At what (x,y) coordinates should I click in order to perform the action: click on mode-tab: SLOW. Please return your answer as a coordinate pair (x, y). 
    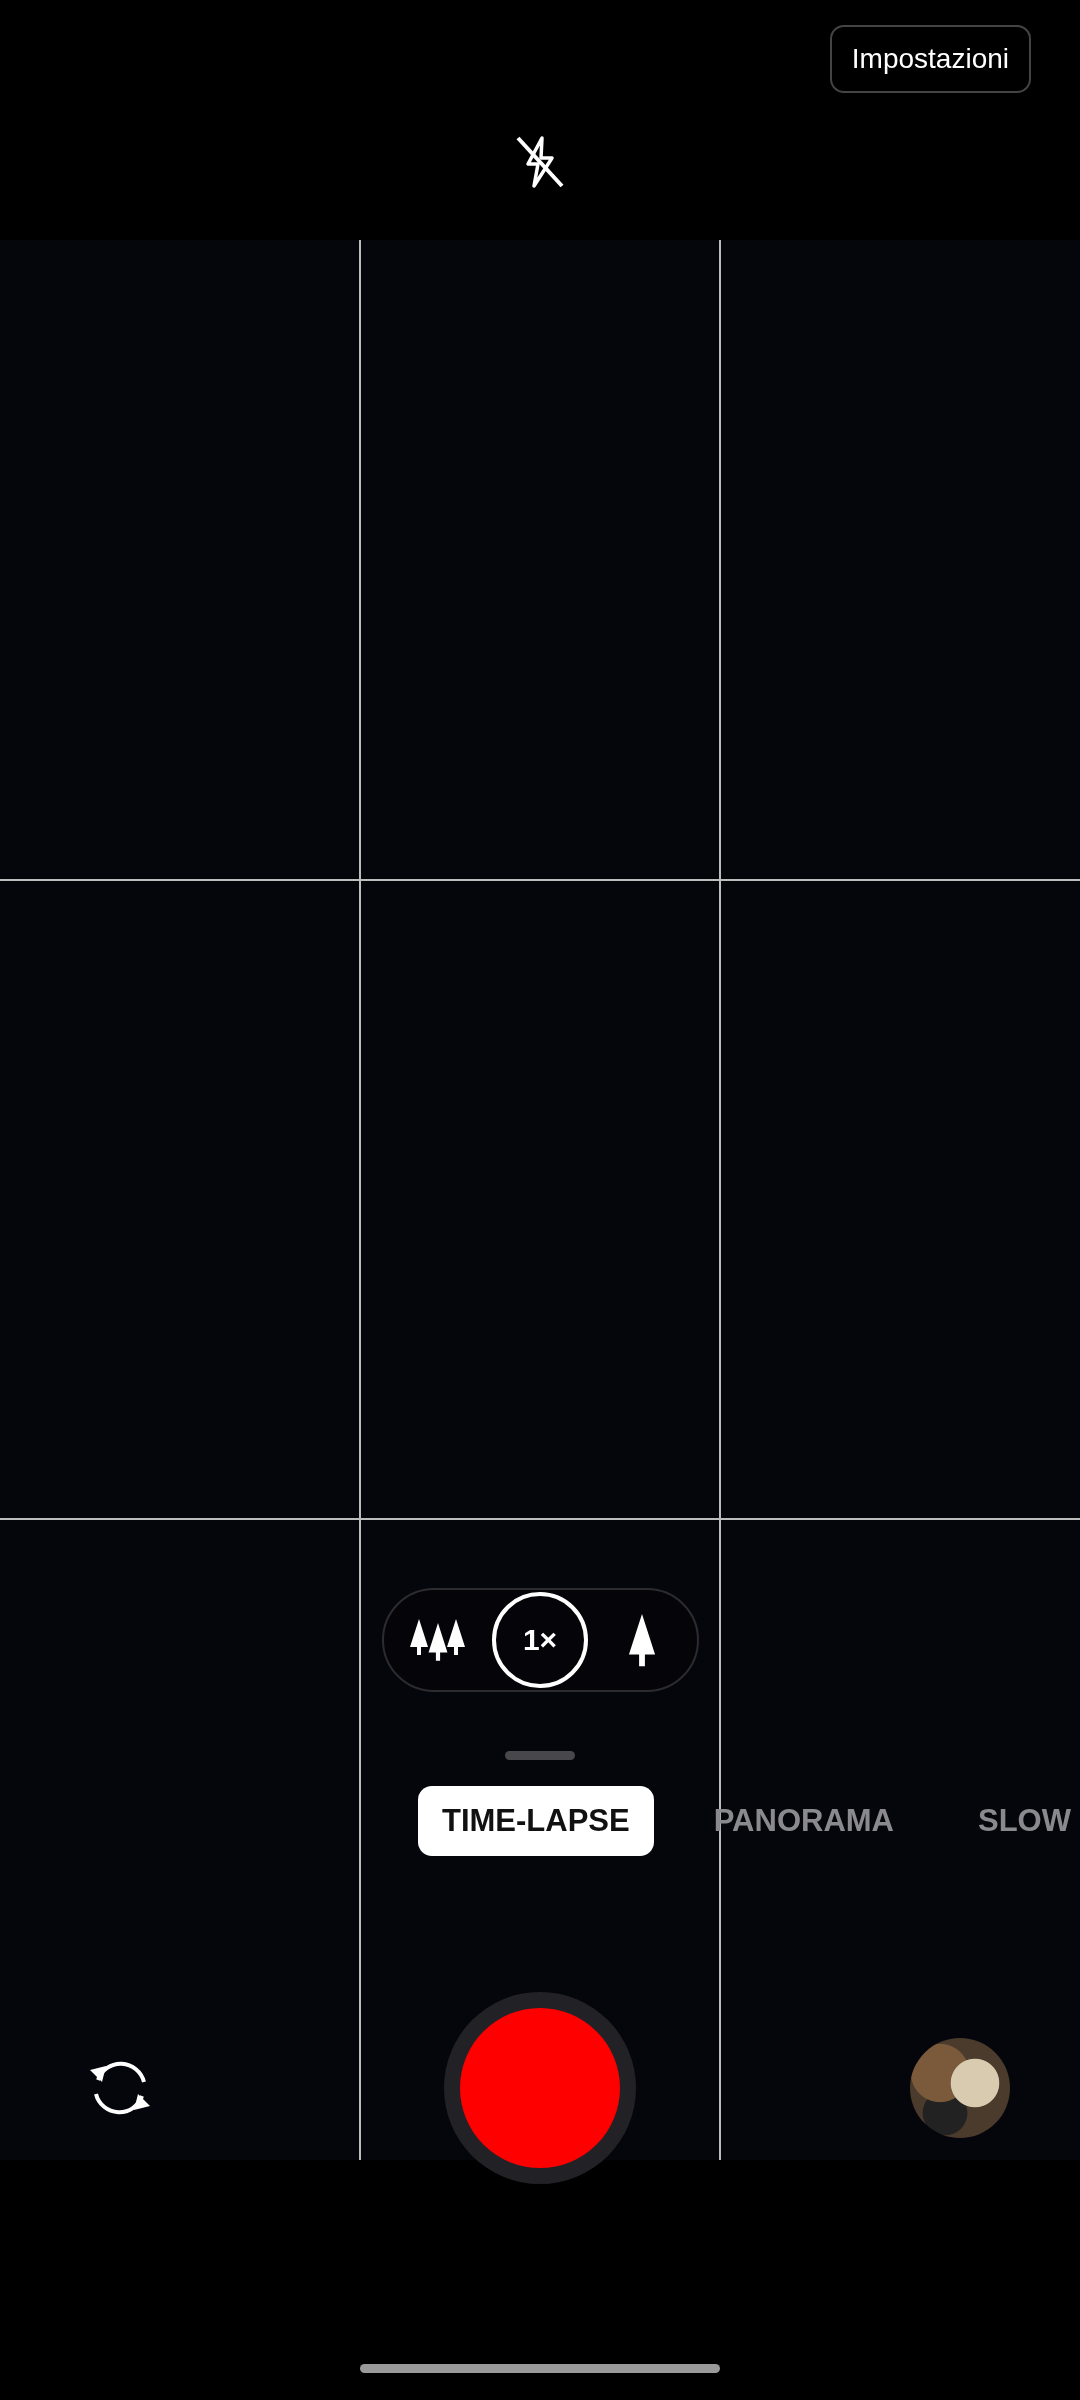
    Looking at the image, I should click on (1017, 1821).